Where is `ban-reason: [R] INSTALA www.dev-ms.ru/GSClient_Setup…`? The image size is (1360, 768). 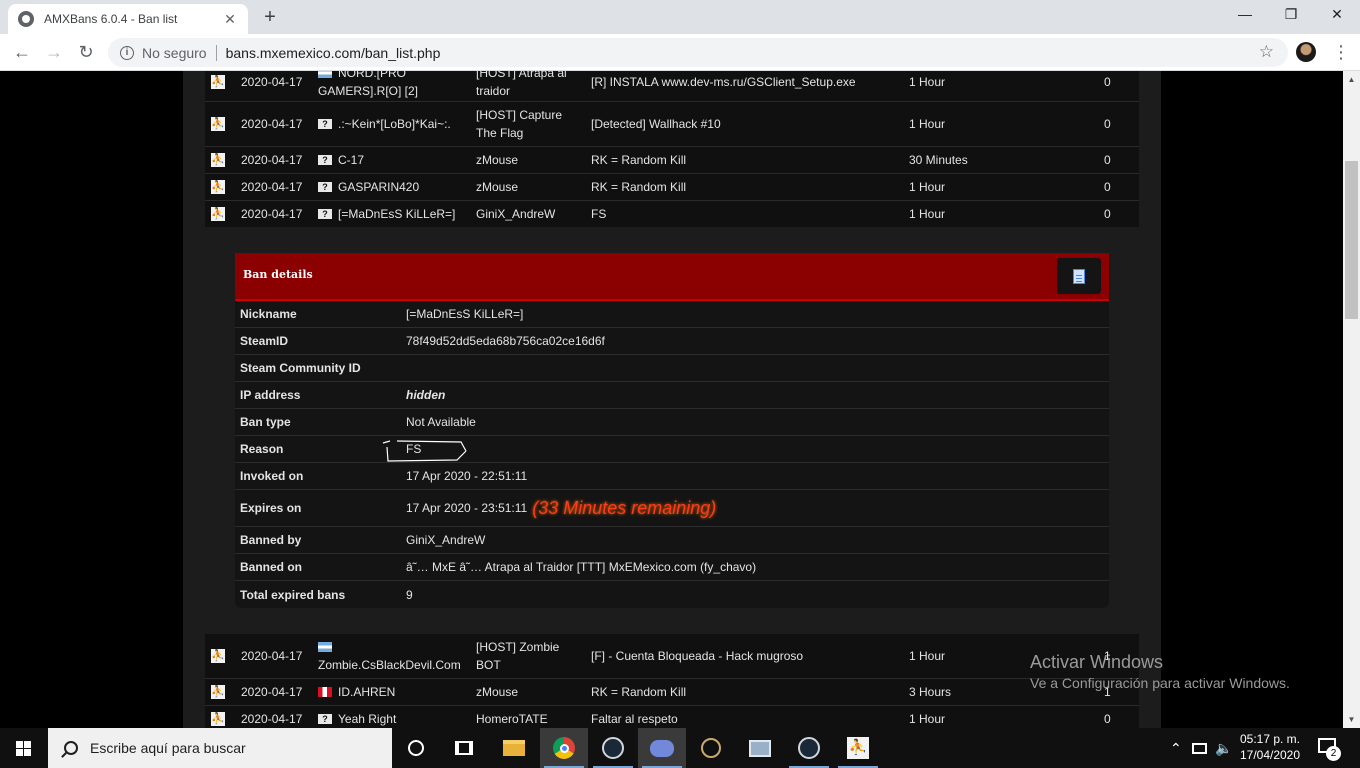
ban-reason: [R] INSTALA www.dev-ms.ru/GSClient_Setup… is located at coordinates (723, 82).